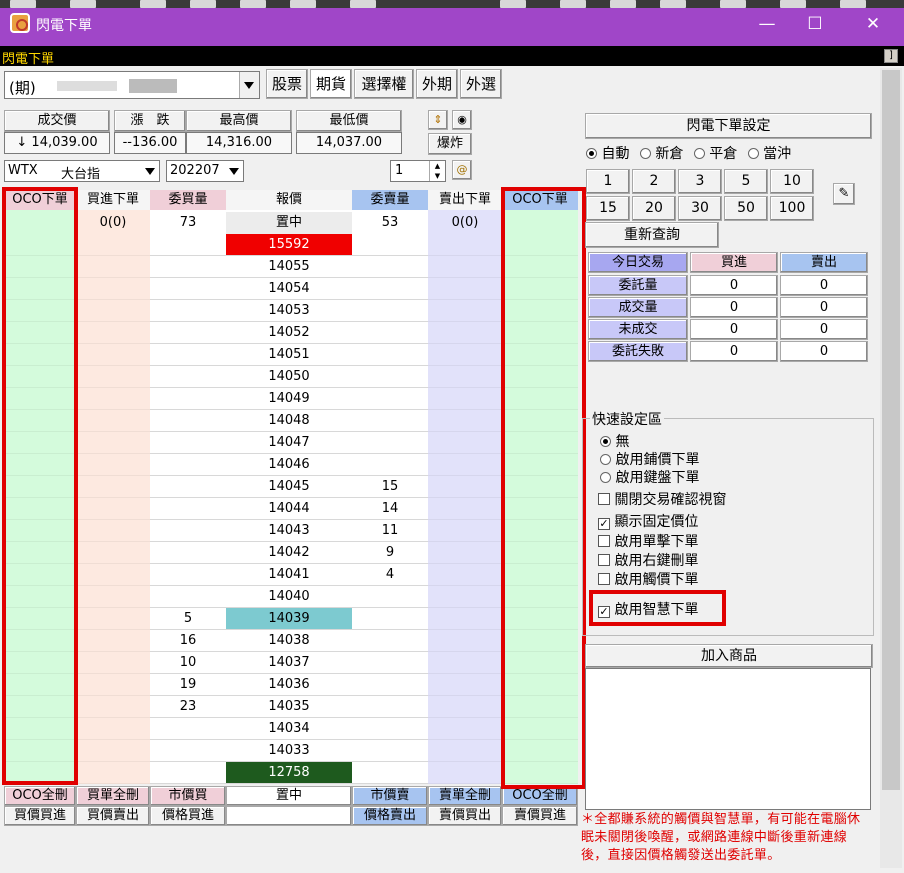 Image resolution: width=904 pixels, height=873 pixels. Describe the element at coordinates (746, 181) in the screenshot. I see `qty-button: 5` at that location.